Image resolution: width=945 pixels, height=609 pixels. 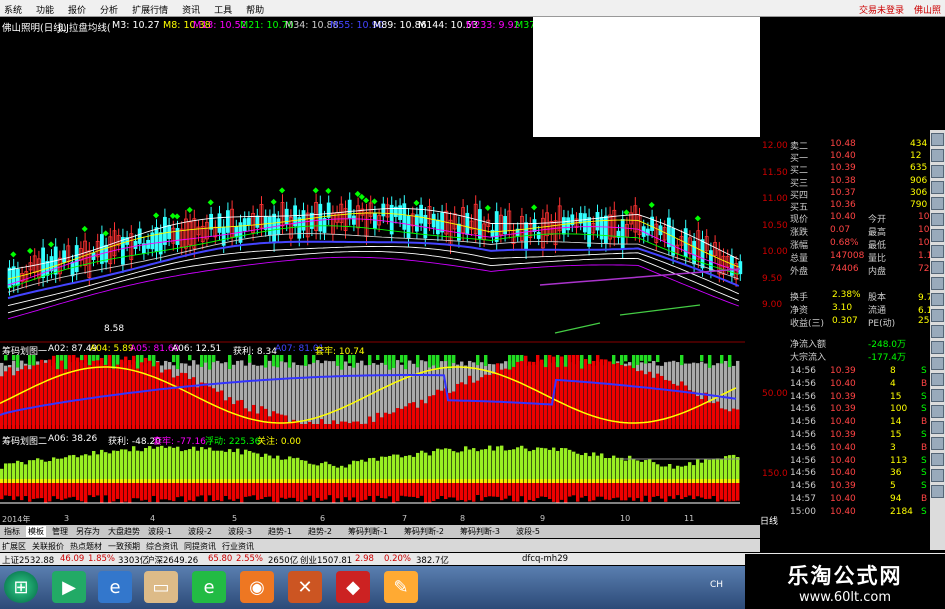 What do you see at coordinates (200, 531) in the screenshot?
I see `tab-6: 波段-2` at bounding box center [200, 531].